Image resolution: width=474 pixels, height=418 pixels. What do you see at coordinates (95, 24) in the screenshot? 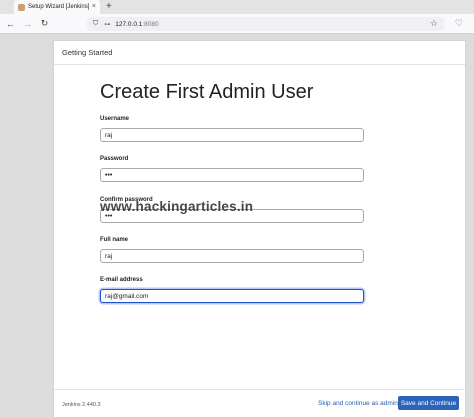
I see `shield-icon: ⛉` at bounding box center [95, 24].